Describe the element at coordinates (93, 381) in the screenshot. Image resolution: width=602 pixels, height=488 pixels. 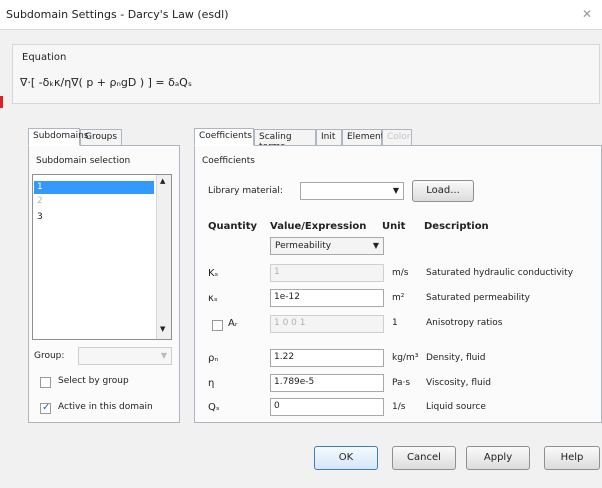
I see `select-by-group-label: Select by group` at that location.